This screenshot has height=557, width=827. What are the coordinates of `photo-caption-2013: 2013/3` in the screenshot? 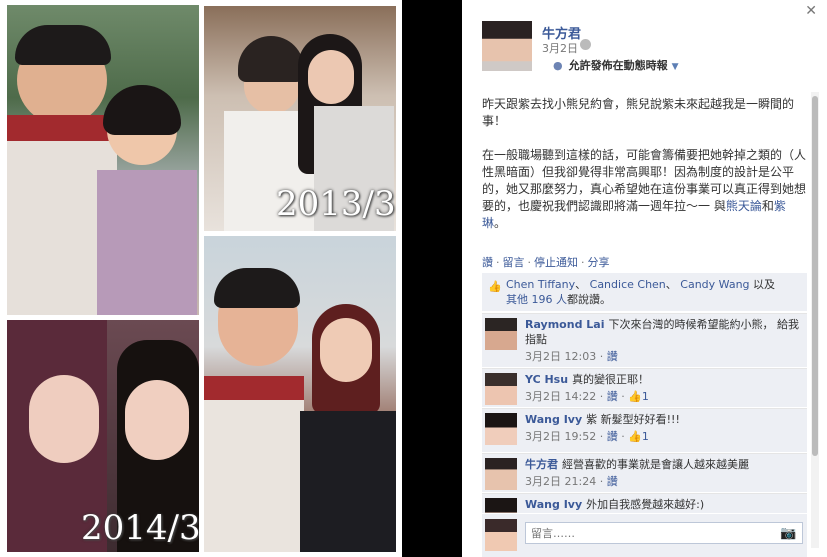 It's located at (336, 204).